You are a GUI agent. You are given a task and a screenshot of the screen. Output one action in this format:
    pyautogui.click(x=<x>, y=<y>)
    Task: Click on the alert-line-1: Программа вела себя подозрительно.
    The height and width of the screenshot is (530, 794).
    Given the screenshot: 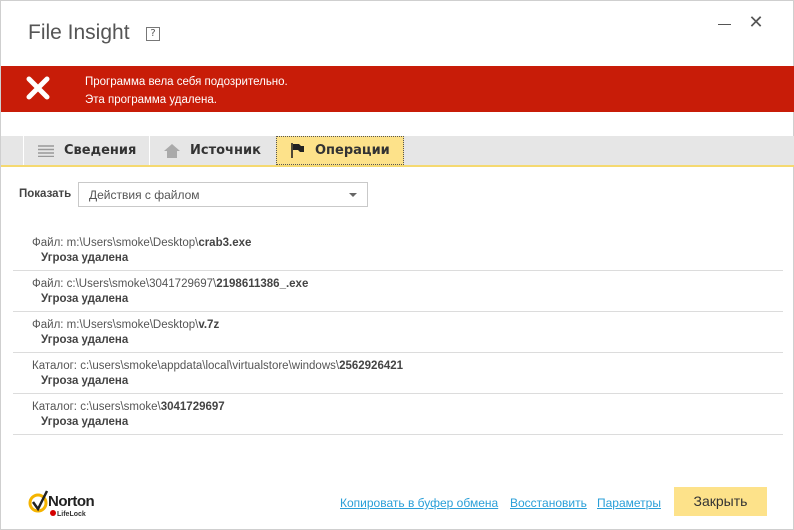 What is the action you would take?
    pyautogui.click(x=186, y=82)
    